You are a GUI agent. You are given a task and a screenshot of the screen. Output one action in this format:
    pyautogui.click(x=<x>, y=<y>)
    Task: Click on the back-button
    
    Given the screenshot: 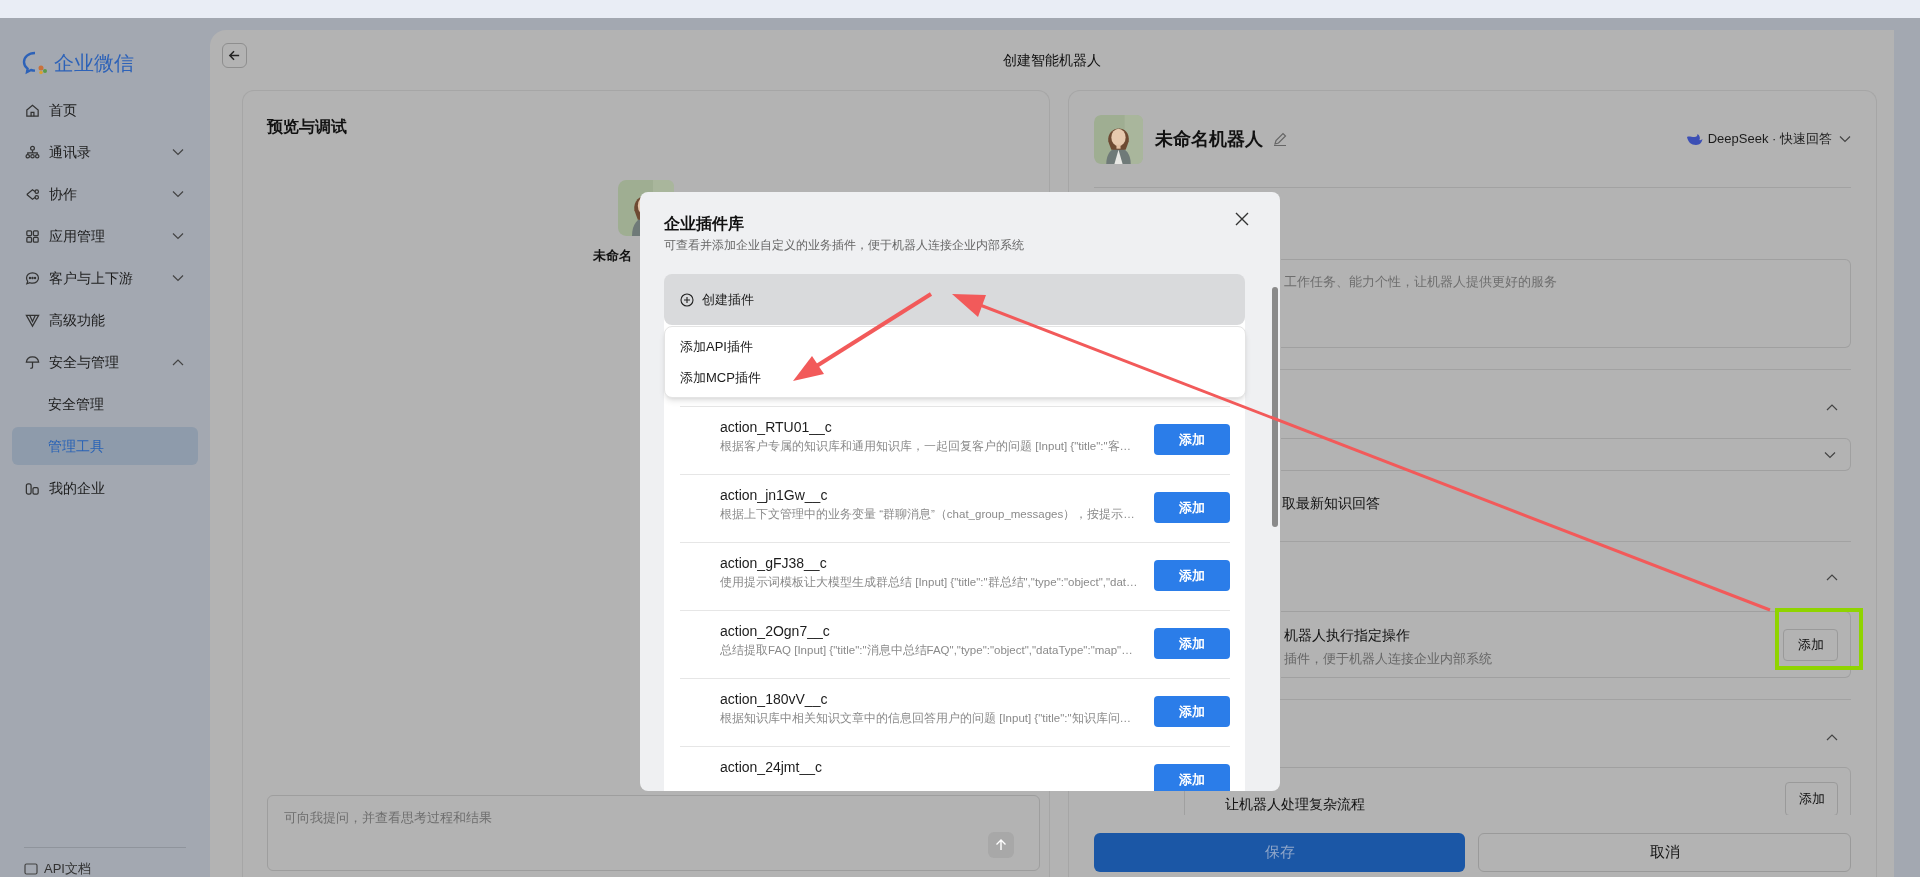 What is the action you would take?
    pyautogui.click(x=234, y=55)
    